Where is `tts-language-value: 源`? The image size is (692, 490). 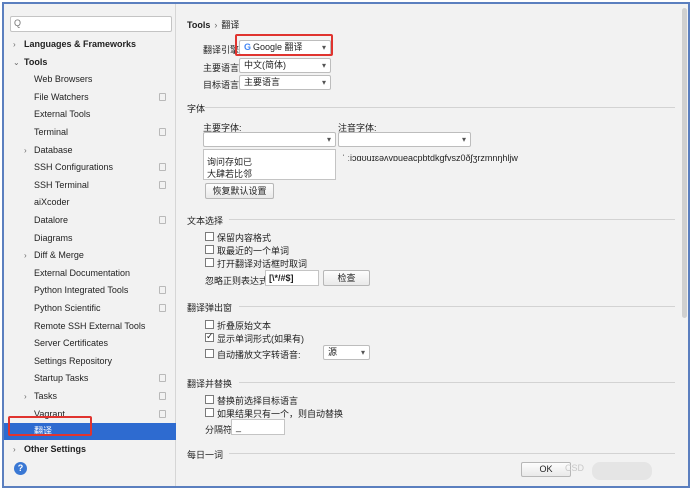
tts-language-value: 源 is located at coordinates (333, 352).